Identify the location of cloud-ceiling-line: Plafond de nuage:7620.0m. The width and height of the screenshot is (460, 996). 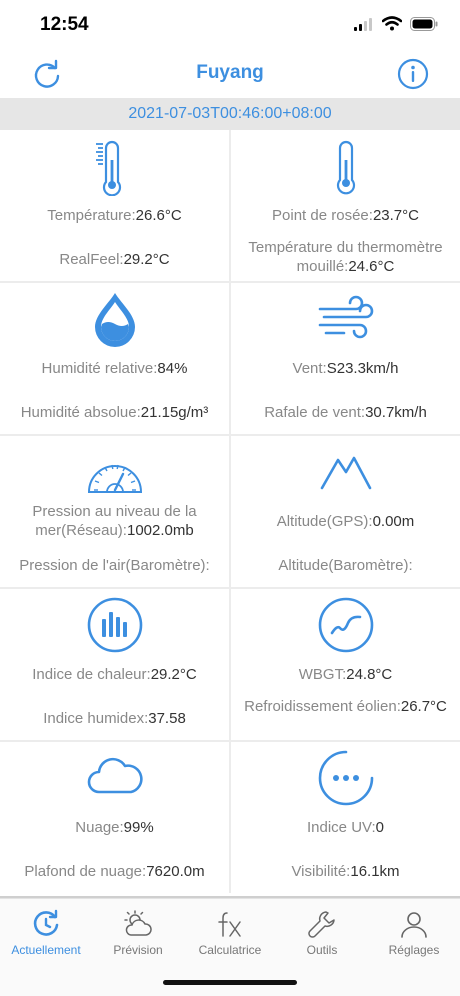
(114, 871).